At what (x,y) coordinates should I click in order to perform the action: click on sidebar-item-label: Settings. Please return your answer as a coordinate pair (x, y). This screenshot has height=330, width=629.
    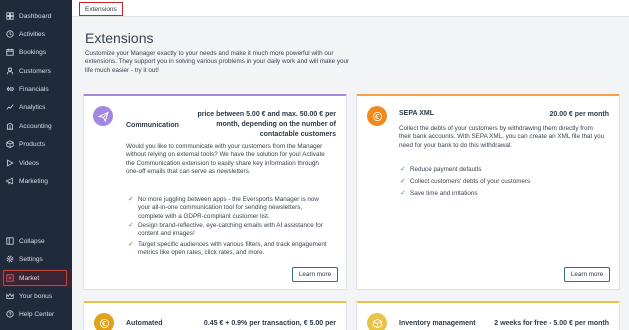
    Looking at the image, I should click on (31, 259).